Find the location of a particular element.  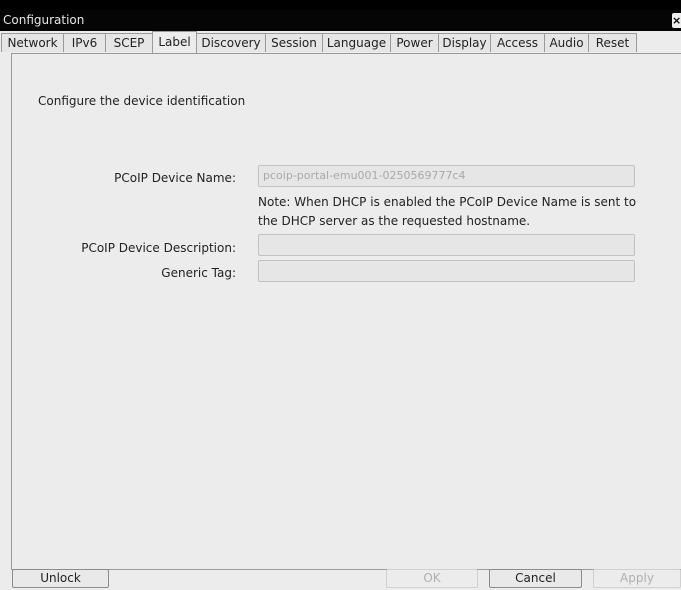

tab-label: Label is located at coordinates (174, 42).